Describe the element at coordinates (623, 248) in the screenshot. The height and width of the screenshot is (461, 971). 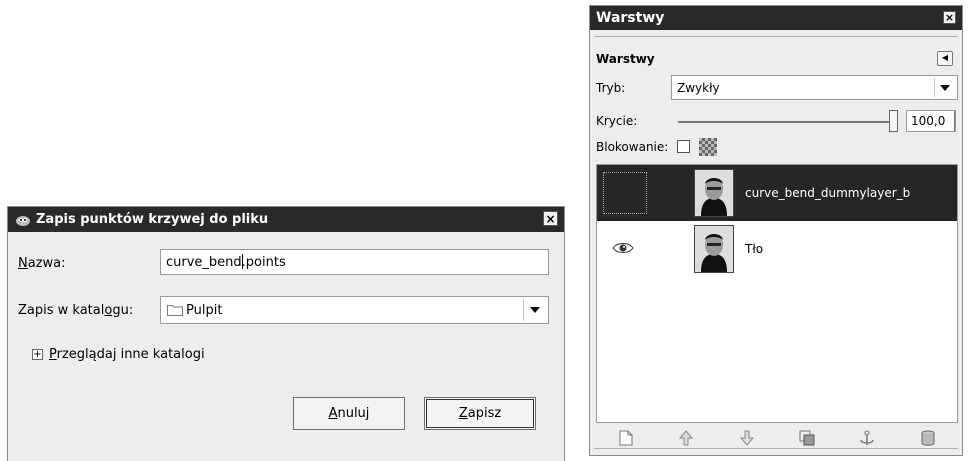
I see `eye-icon` at that location.